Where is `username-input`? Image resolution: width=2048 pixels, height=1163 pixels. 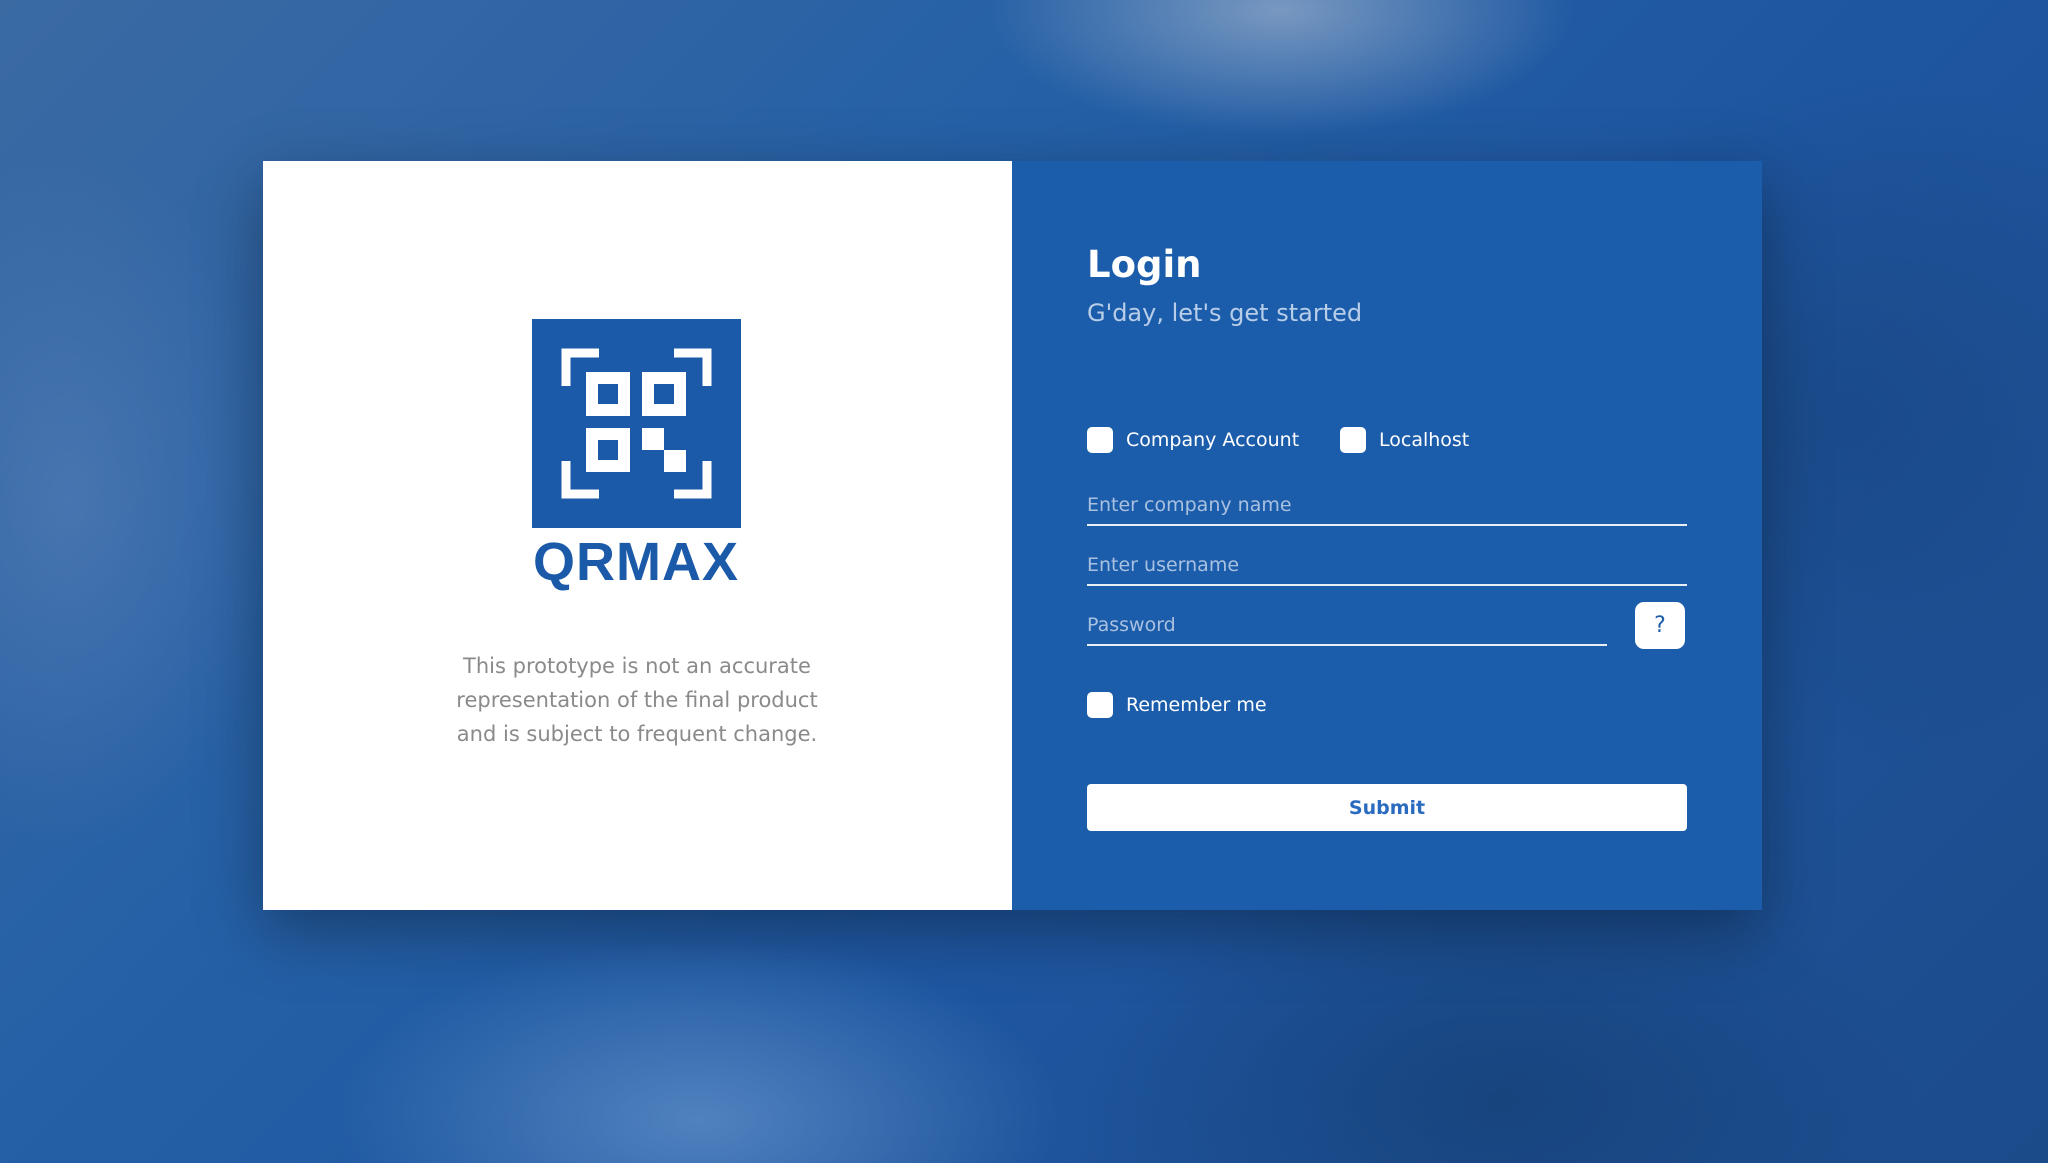 username-input is located at coordinates (1387, 570).